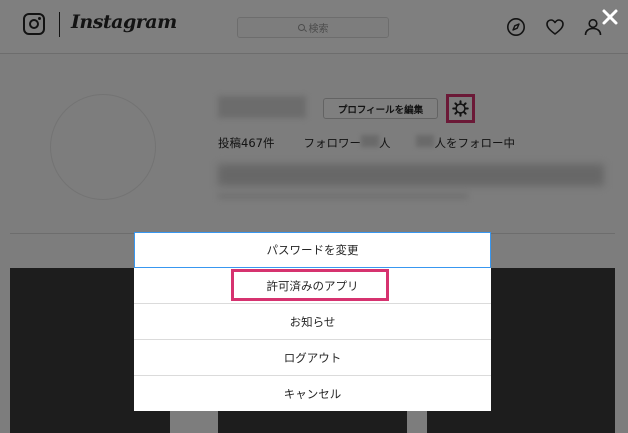 This screenshot has width=628, height=433. Describe the element at coordinates (610, 17) in the screenshot. I see `close-icon` at that location.